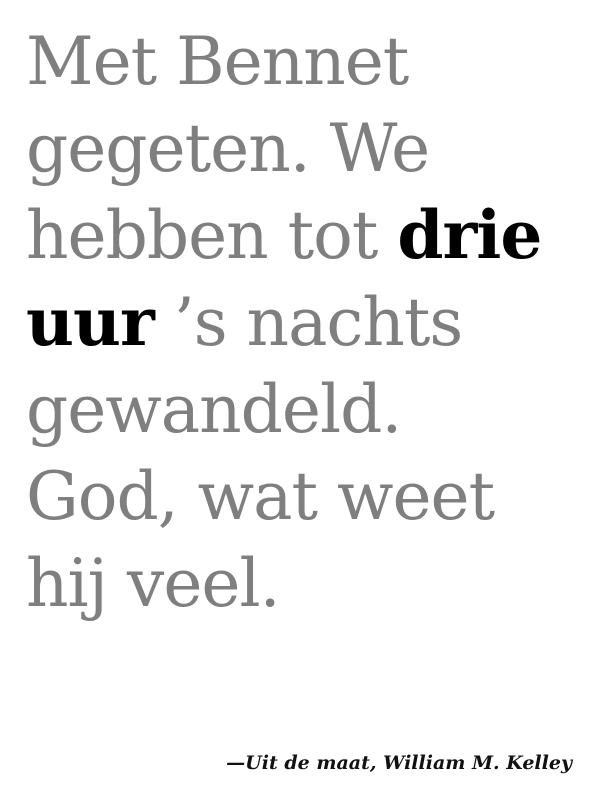 Image resolution: width=600 pixels, height=800 pixels. What do you see at coordinates (228, 148) in the screenshot?
I see `quote-line: gegeten. We` at bounding box center [228, 148].